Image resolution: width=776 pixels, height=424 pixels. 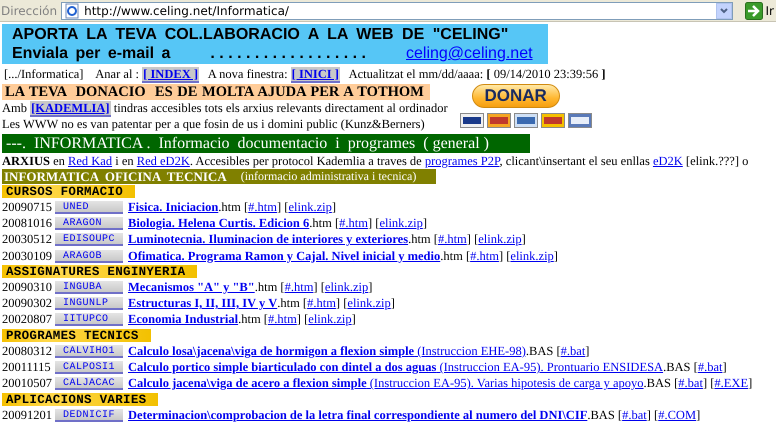 I want to click on file-link: Calculo portico simple biarticulado con dintel a dos aguas (Instruccion EA-95). Prontuario ENSIDESA, so click(x=396, y=368).